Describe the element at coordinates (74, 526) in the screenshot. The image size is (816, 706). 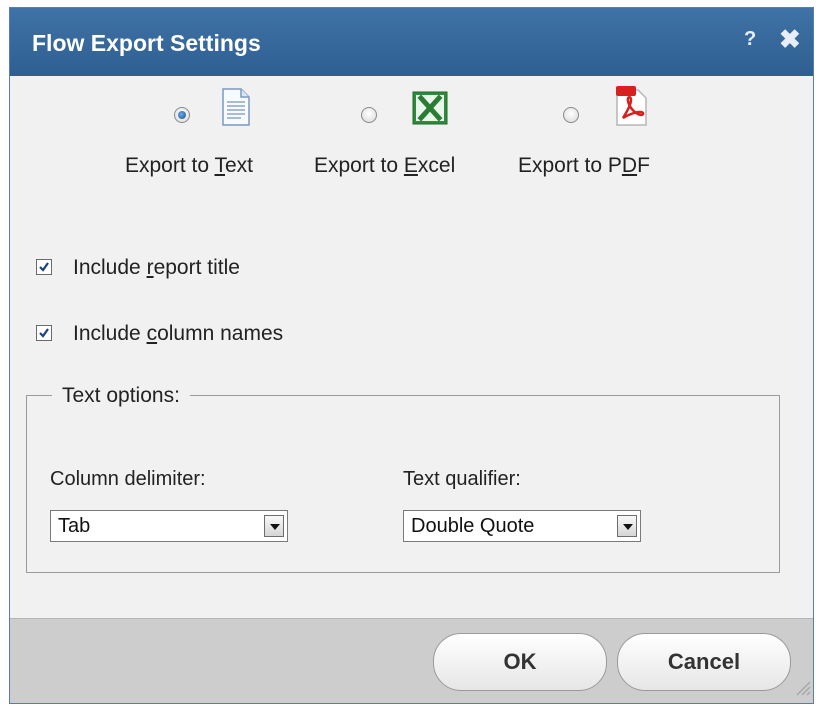
I see `column-delimiter-value: Tab` at that location.